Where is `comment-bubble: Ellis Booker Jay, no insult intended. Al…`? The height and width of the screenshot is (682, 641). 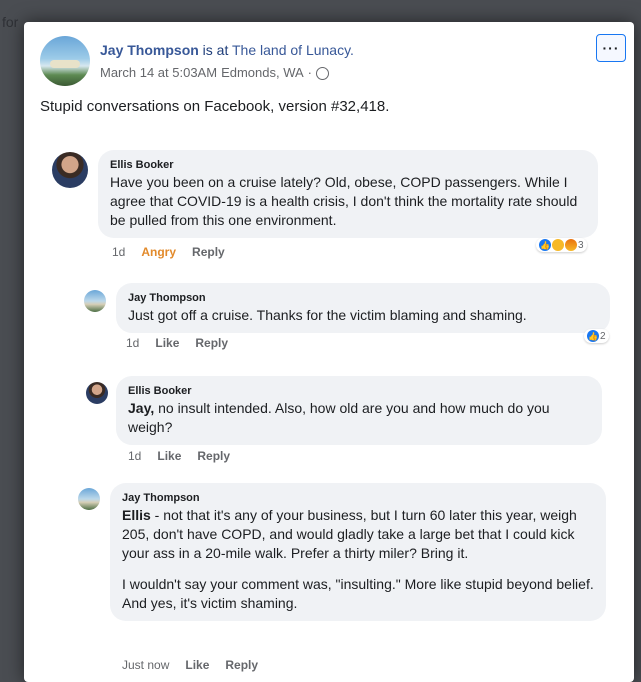 comment-bubble: Ellis Booker Jay, no insult intended. Al… is located at coordinates (359, 410).